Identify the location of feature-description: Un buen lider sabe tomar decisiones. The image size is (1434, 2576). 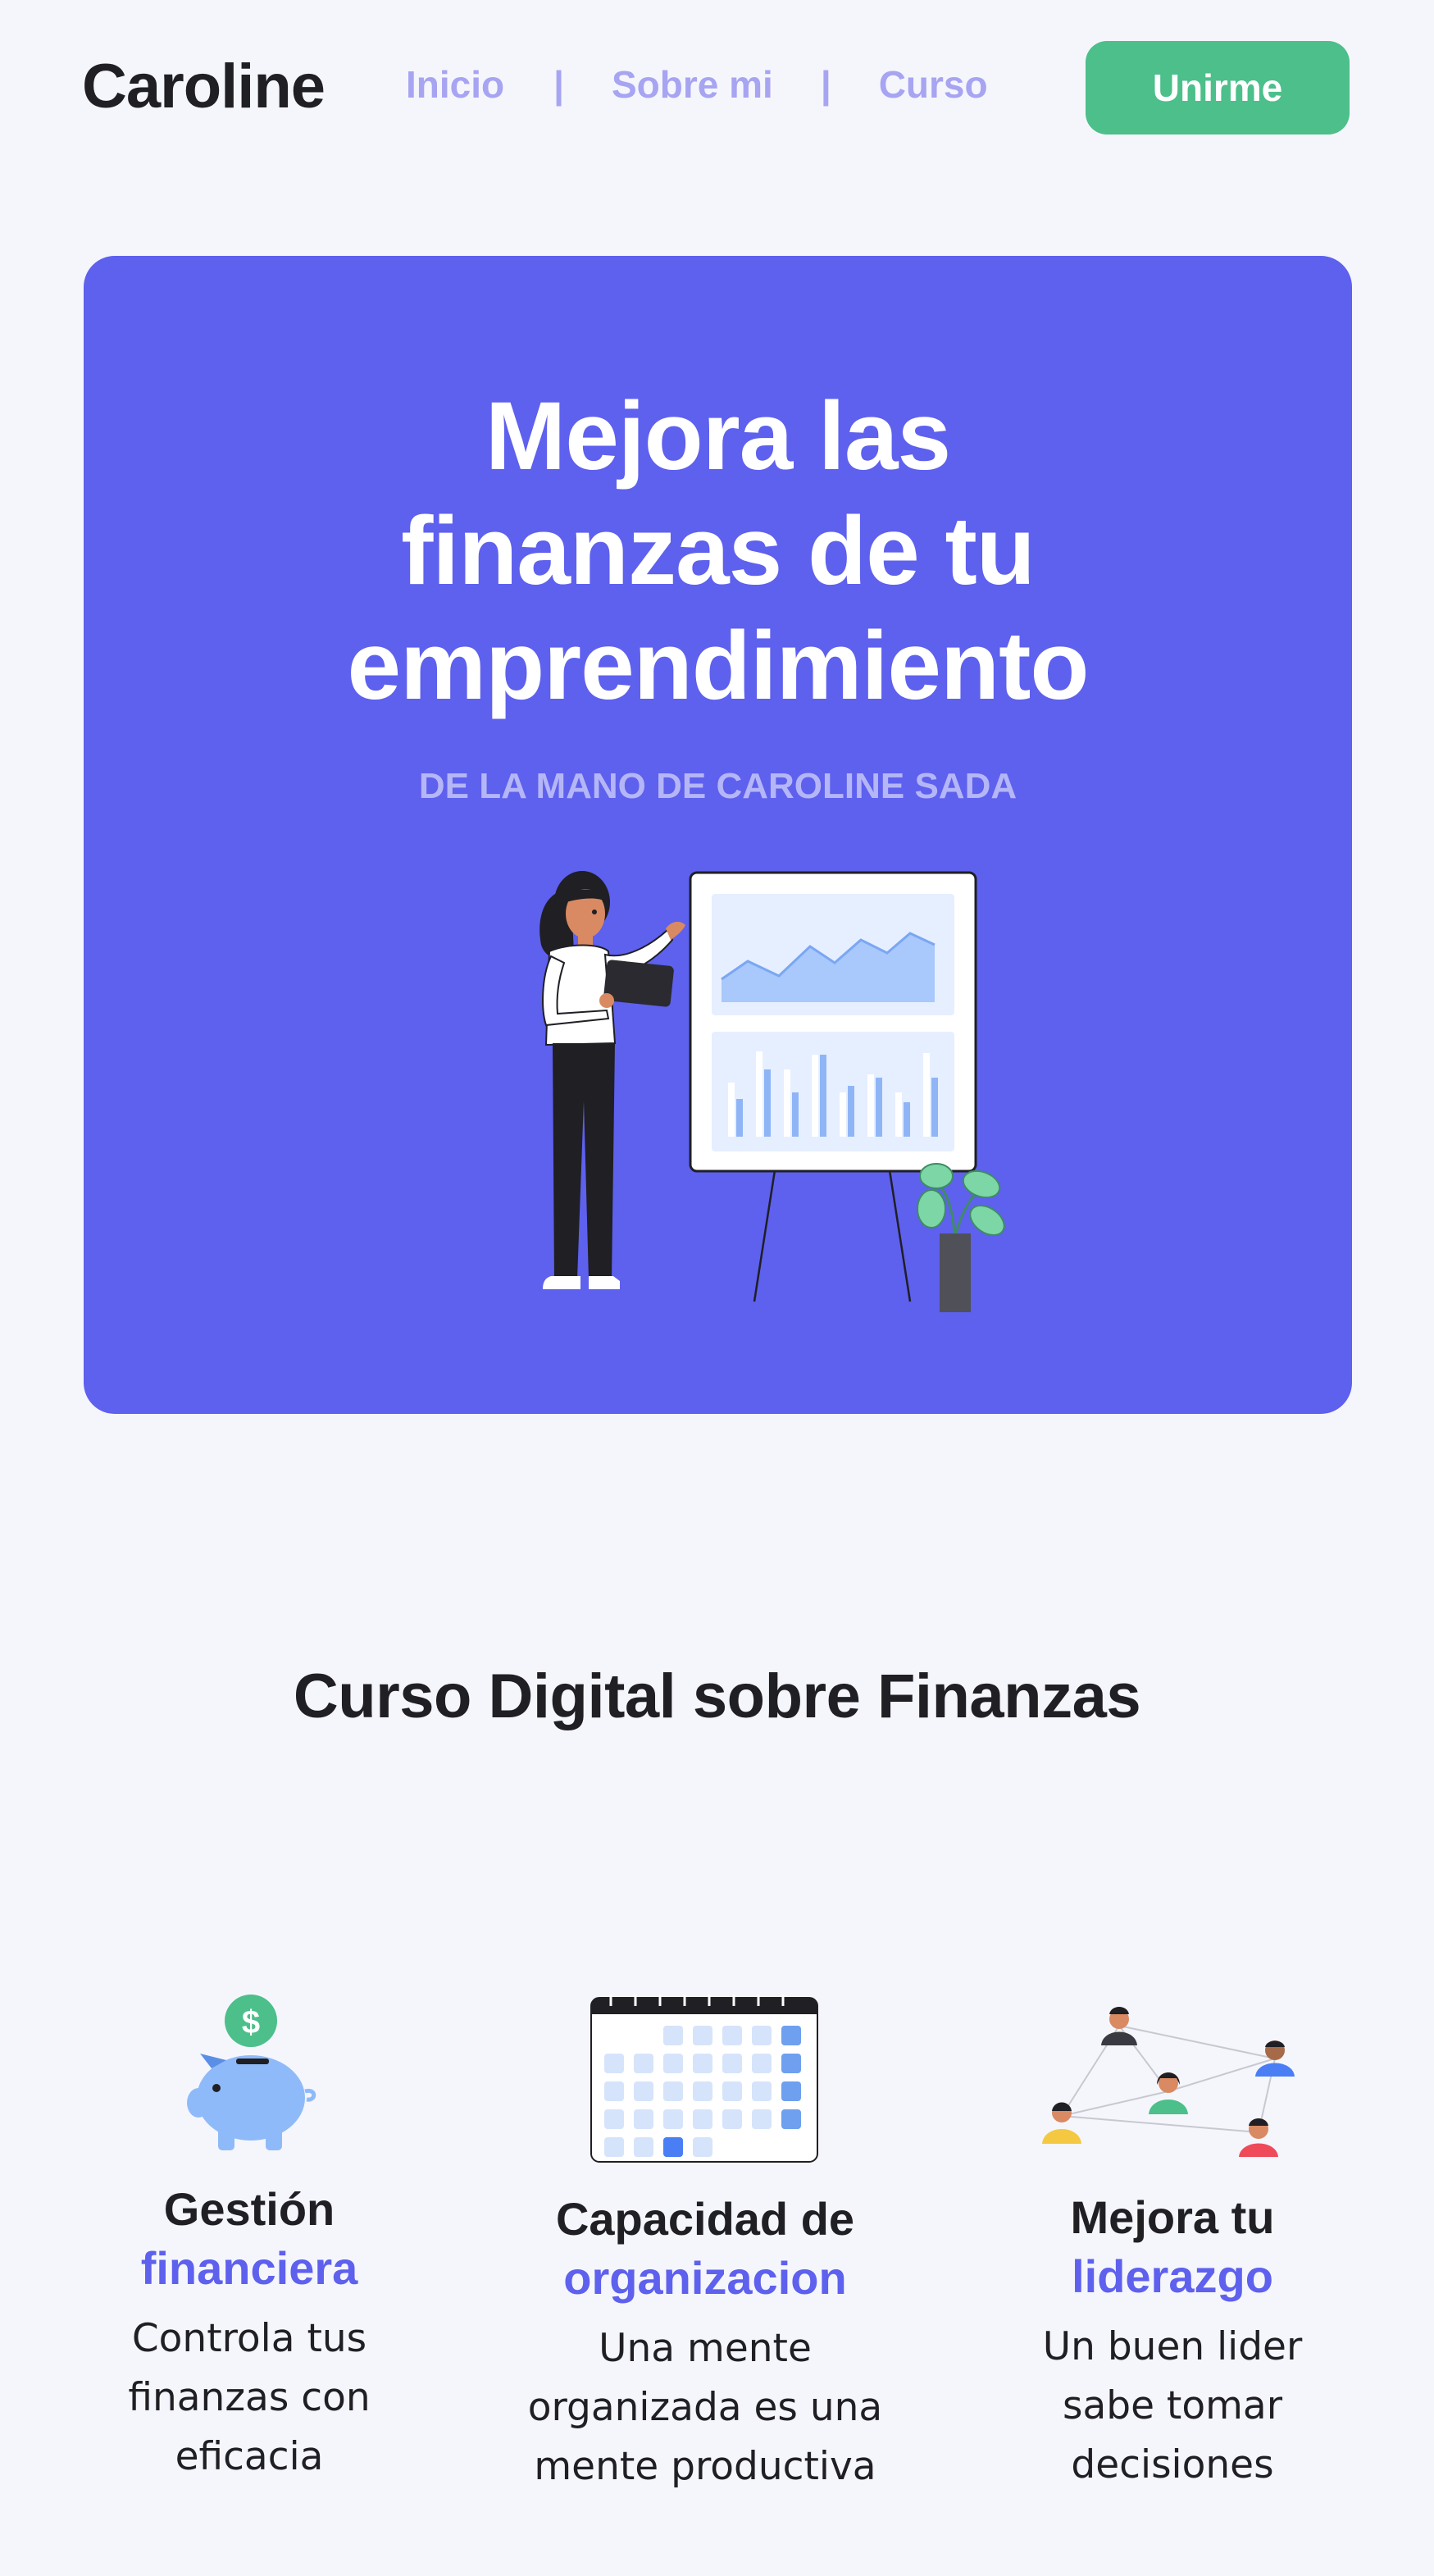
(1172, 2406).